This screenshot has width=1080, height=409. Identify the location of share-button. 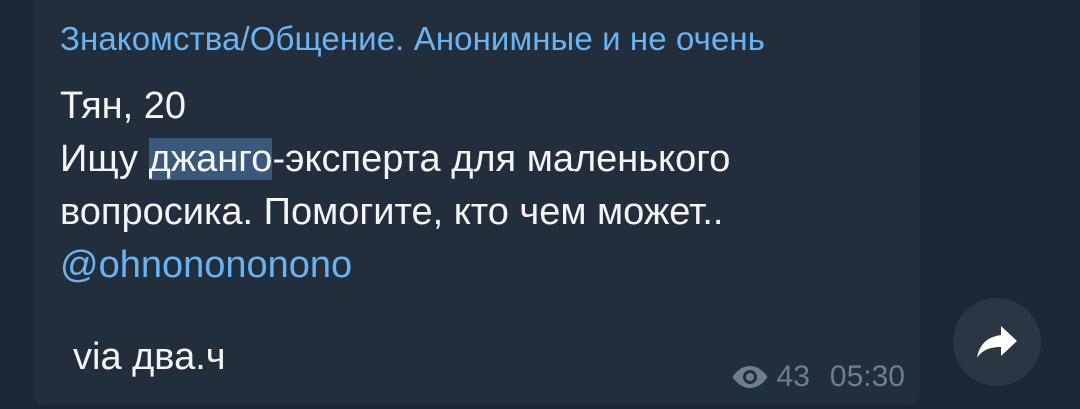
(997, 342).